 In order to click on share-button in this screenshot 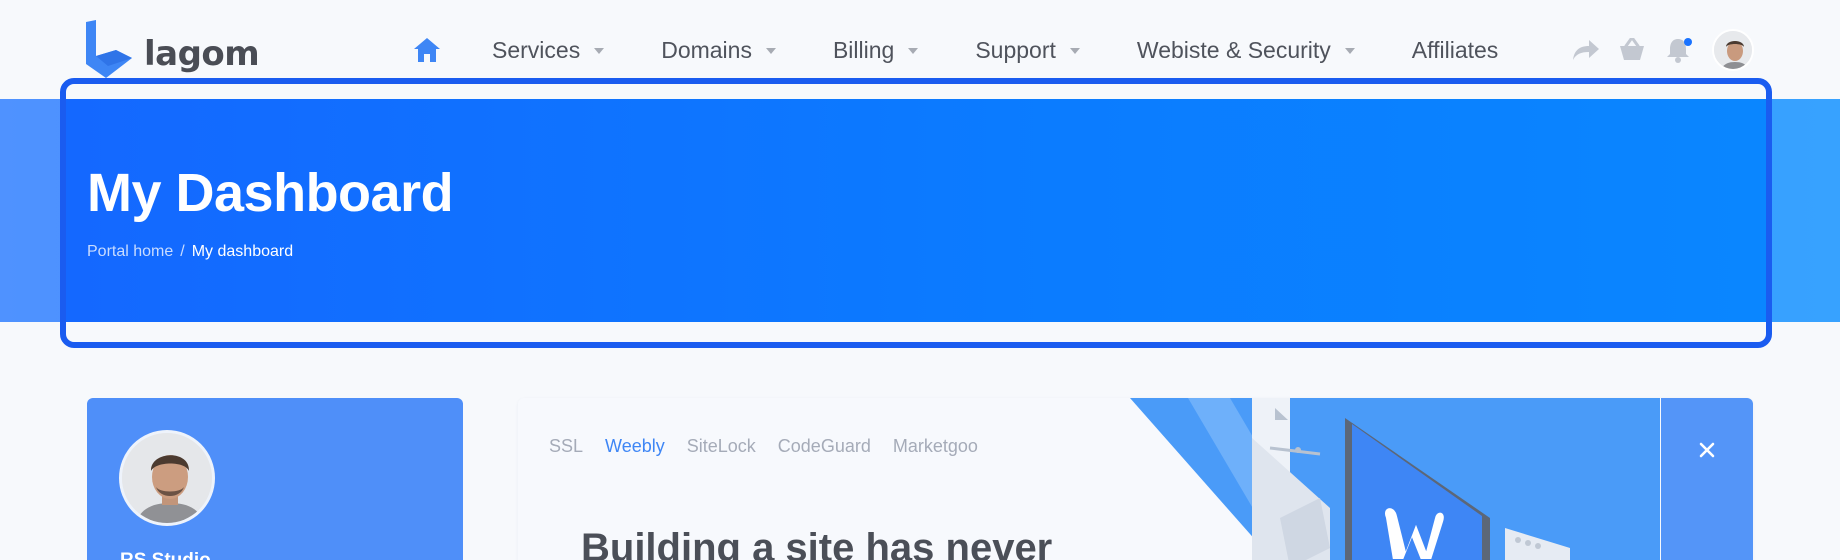, I will do `click(1586, 50)`.